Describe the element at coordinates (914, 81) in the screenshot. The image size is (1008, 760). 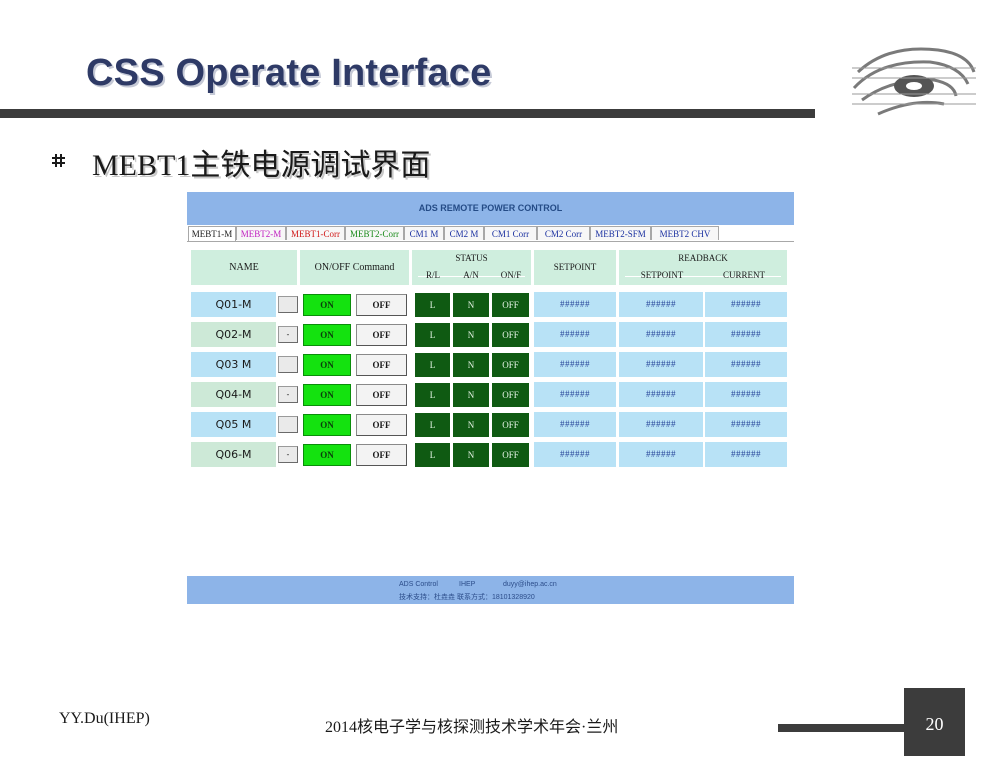
I see `ihep-logo-icon` at that location.